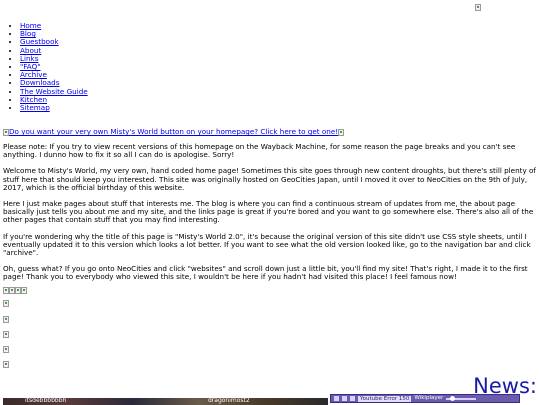 The image size is (540, 405). What do you see at coordinates (385, 398) in the screenshot?
I see `player-track-title: Youtube Error 150` at bounding box center [385, 398].